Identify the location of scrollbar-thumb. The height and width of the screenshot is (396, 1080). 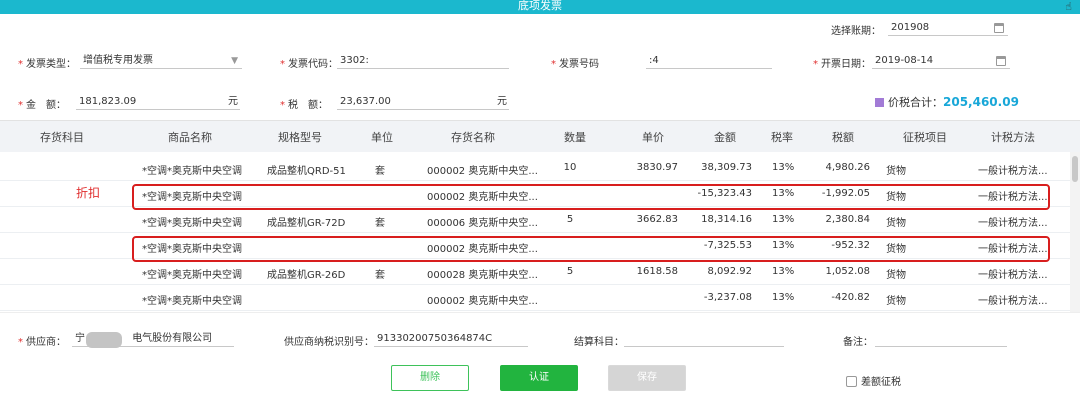
(1075, 169).